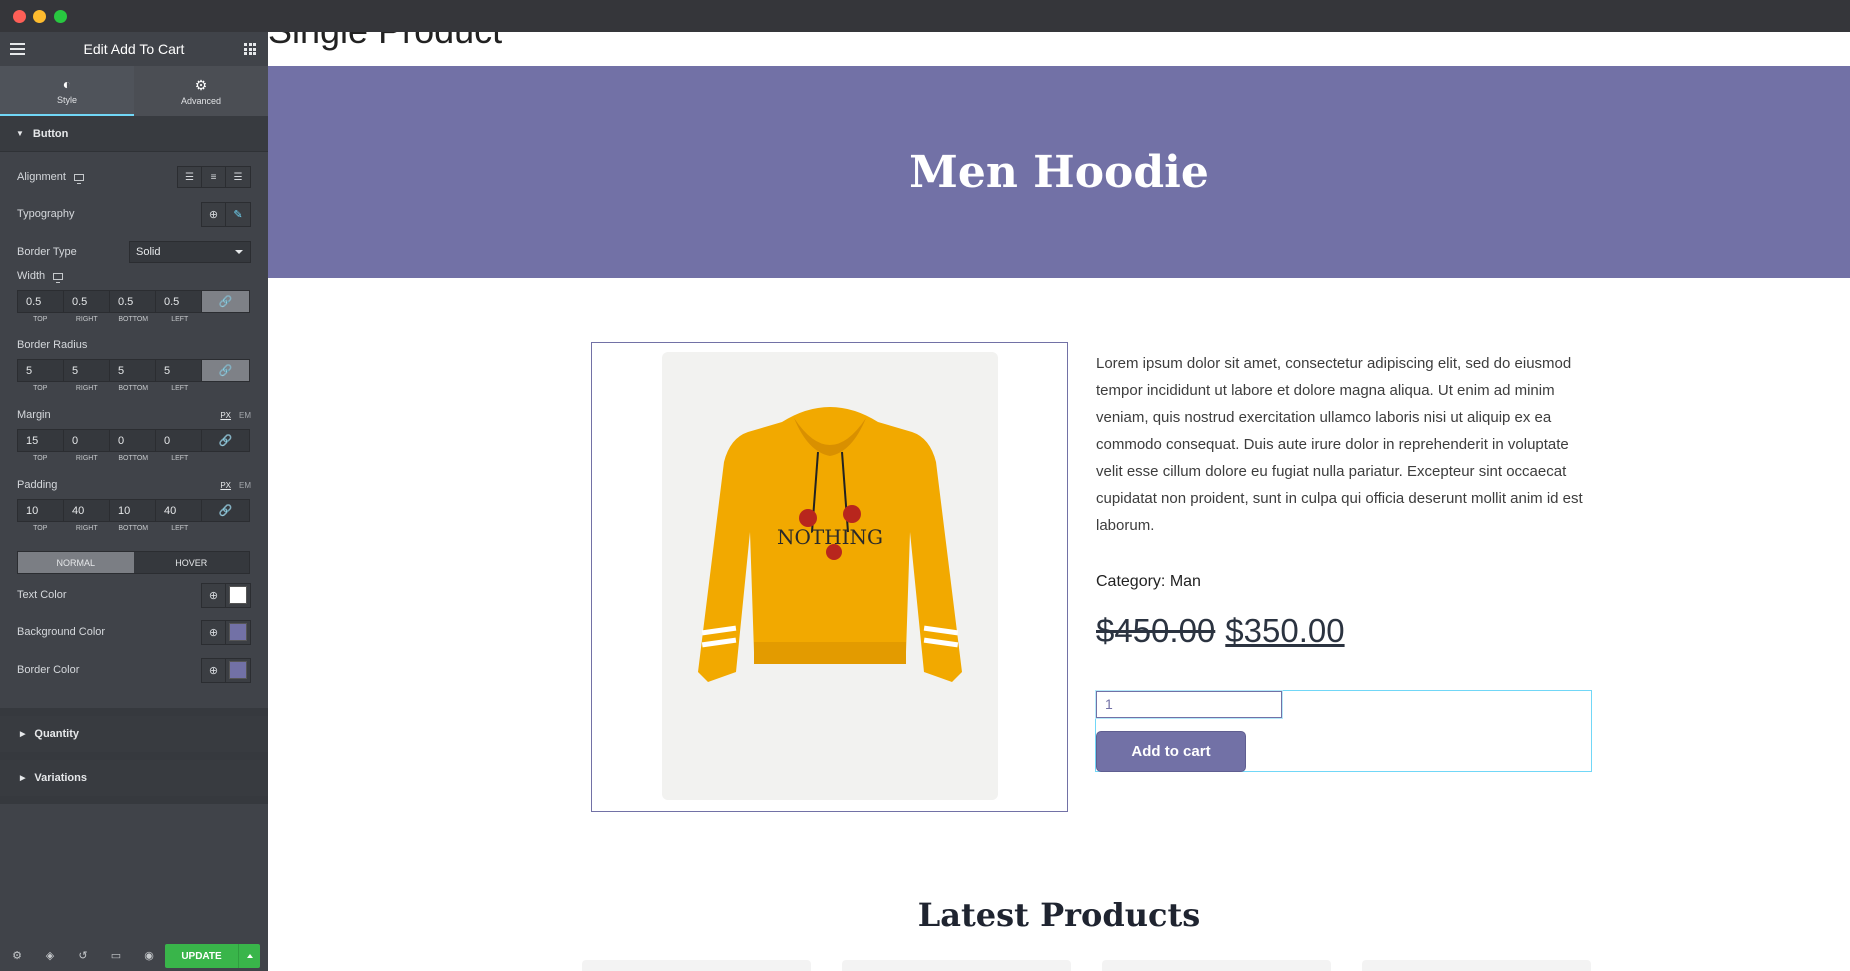 The width and height of the screenshot is (1850, 971). What do you see at coordinates (134, 214) in the screenshot?
I see `typography-control: Typography ⊕ ✎` at bounding box center [134, 214].